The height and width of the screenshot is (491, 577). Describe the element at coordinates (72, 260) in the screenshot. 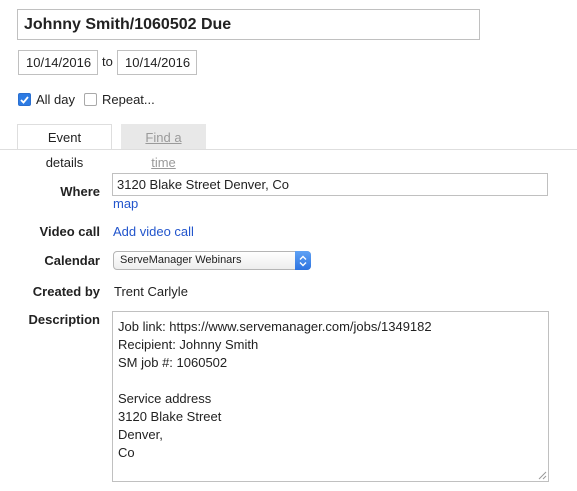

I see `calendar-label: Calendar` at that location.